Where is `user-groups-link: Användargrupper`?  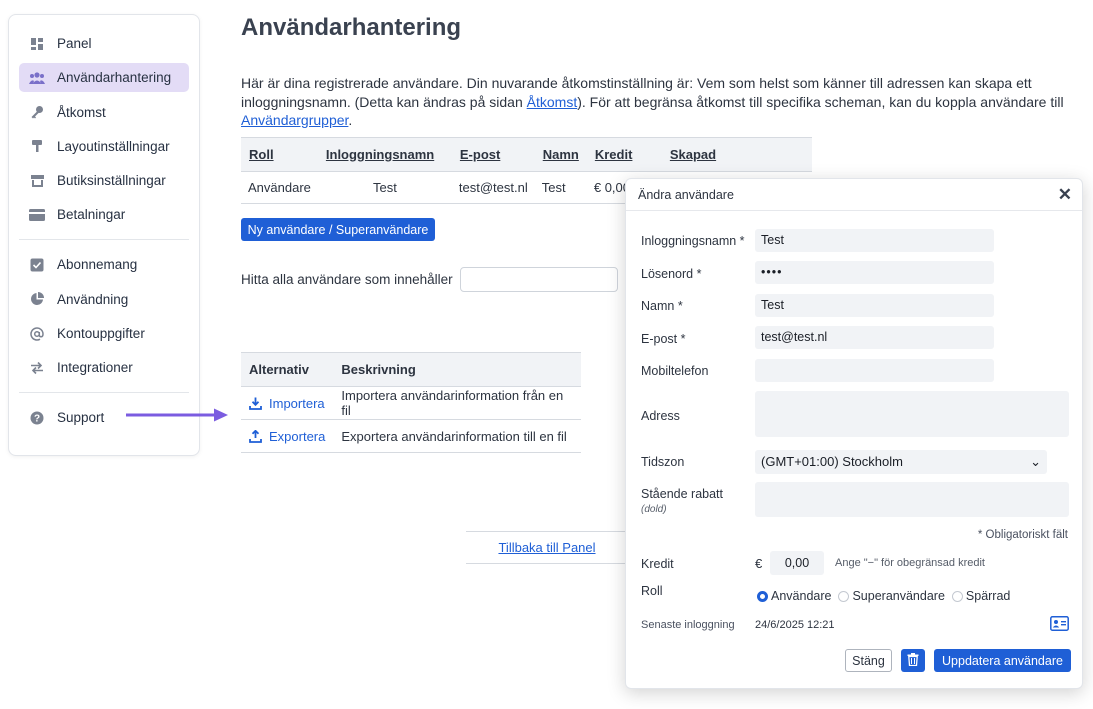
user-groups-link: Användargrupper is located at coordinates (294, 120).